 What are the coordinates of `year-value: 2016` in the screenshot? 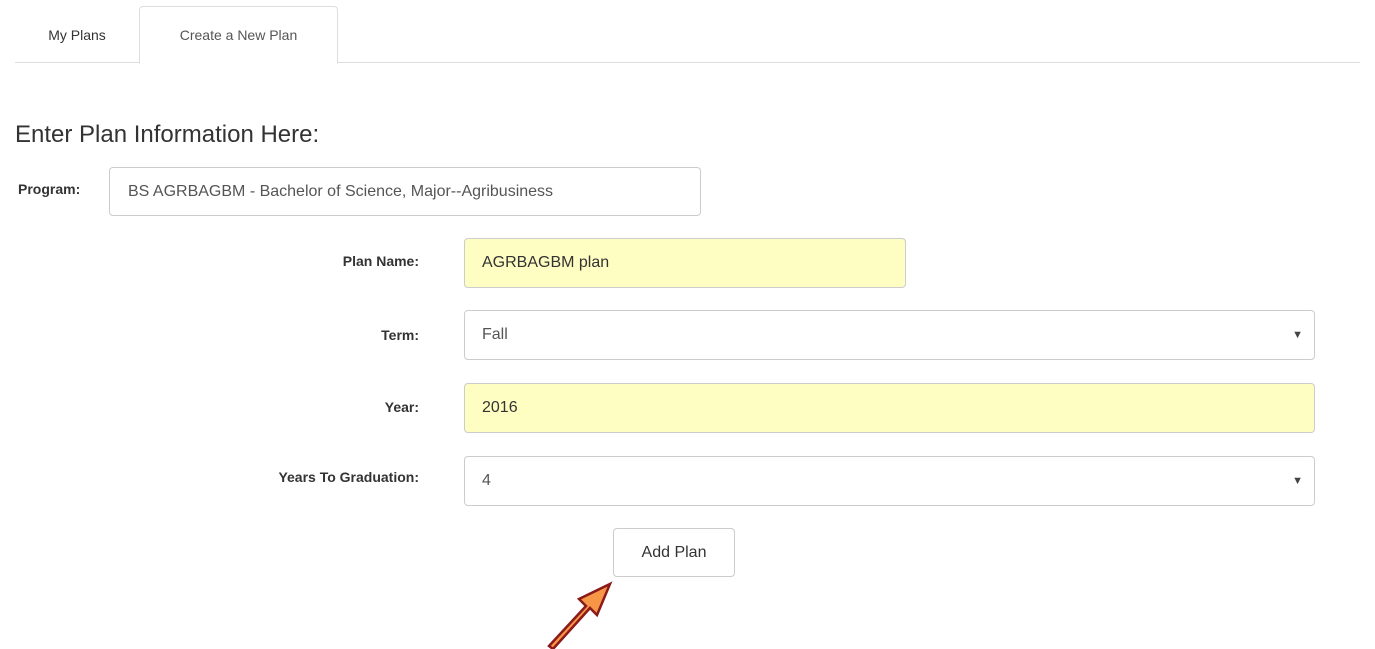 It's located at (500, 407).